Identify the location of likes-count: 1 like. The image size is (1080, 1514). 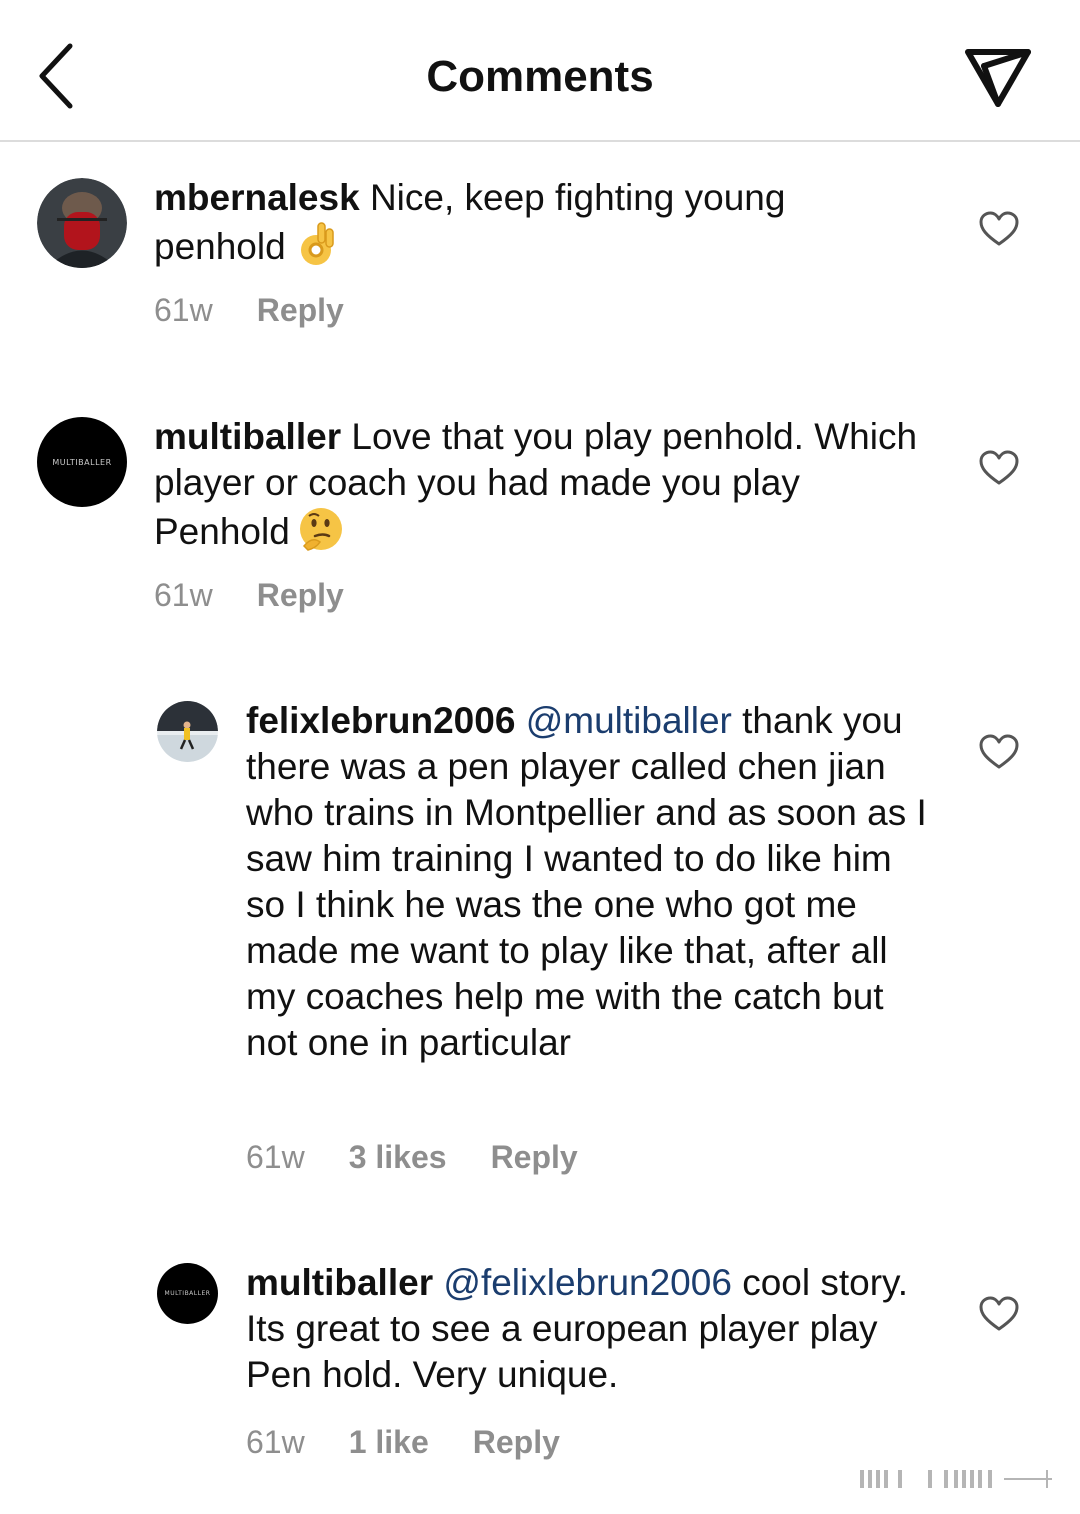
(389, 1442).